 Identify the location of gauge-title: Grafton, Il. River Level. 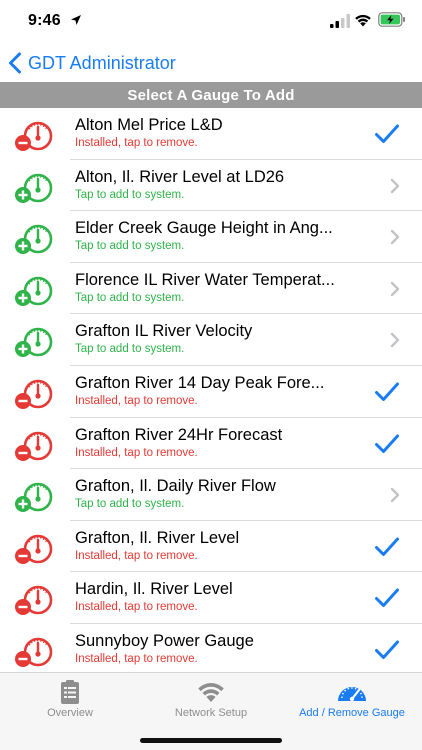
(157, 537).